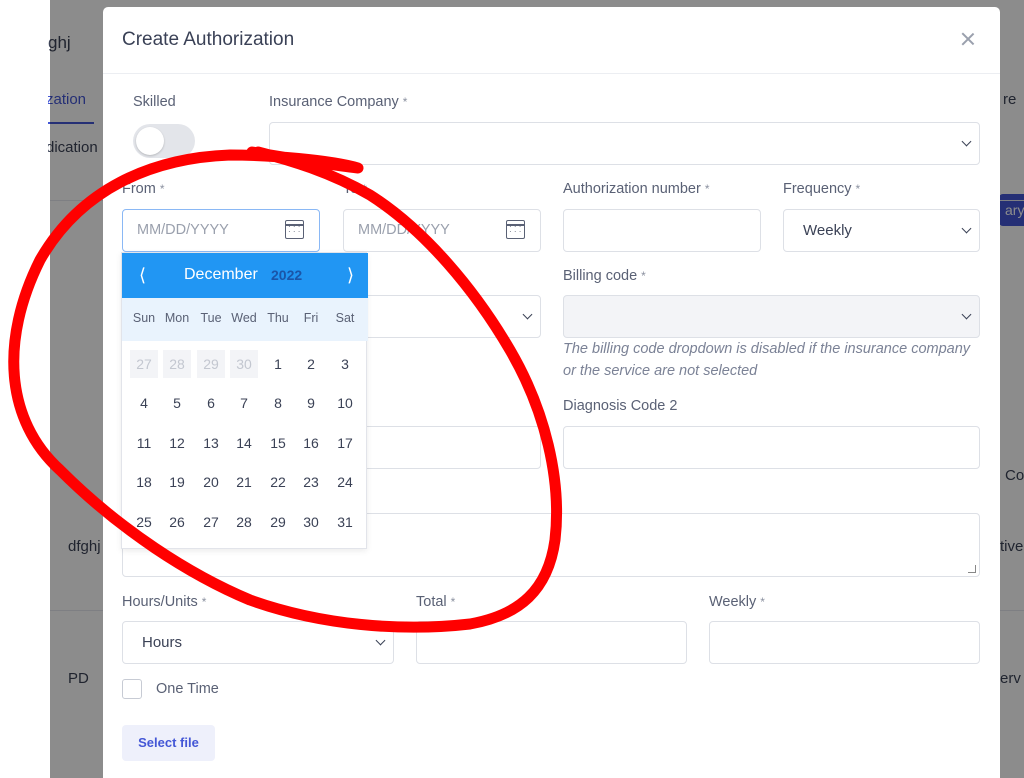 This screenshot has height=778, width=1024. I want to click on calendar-day: 19, so click(177, 482).